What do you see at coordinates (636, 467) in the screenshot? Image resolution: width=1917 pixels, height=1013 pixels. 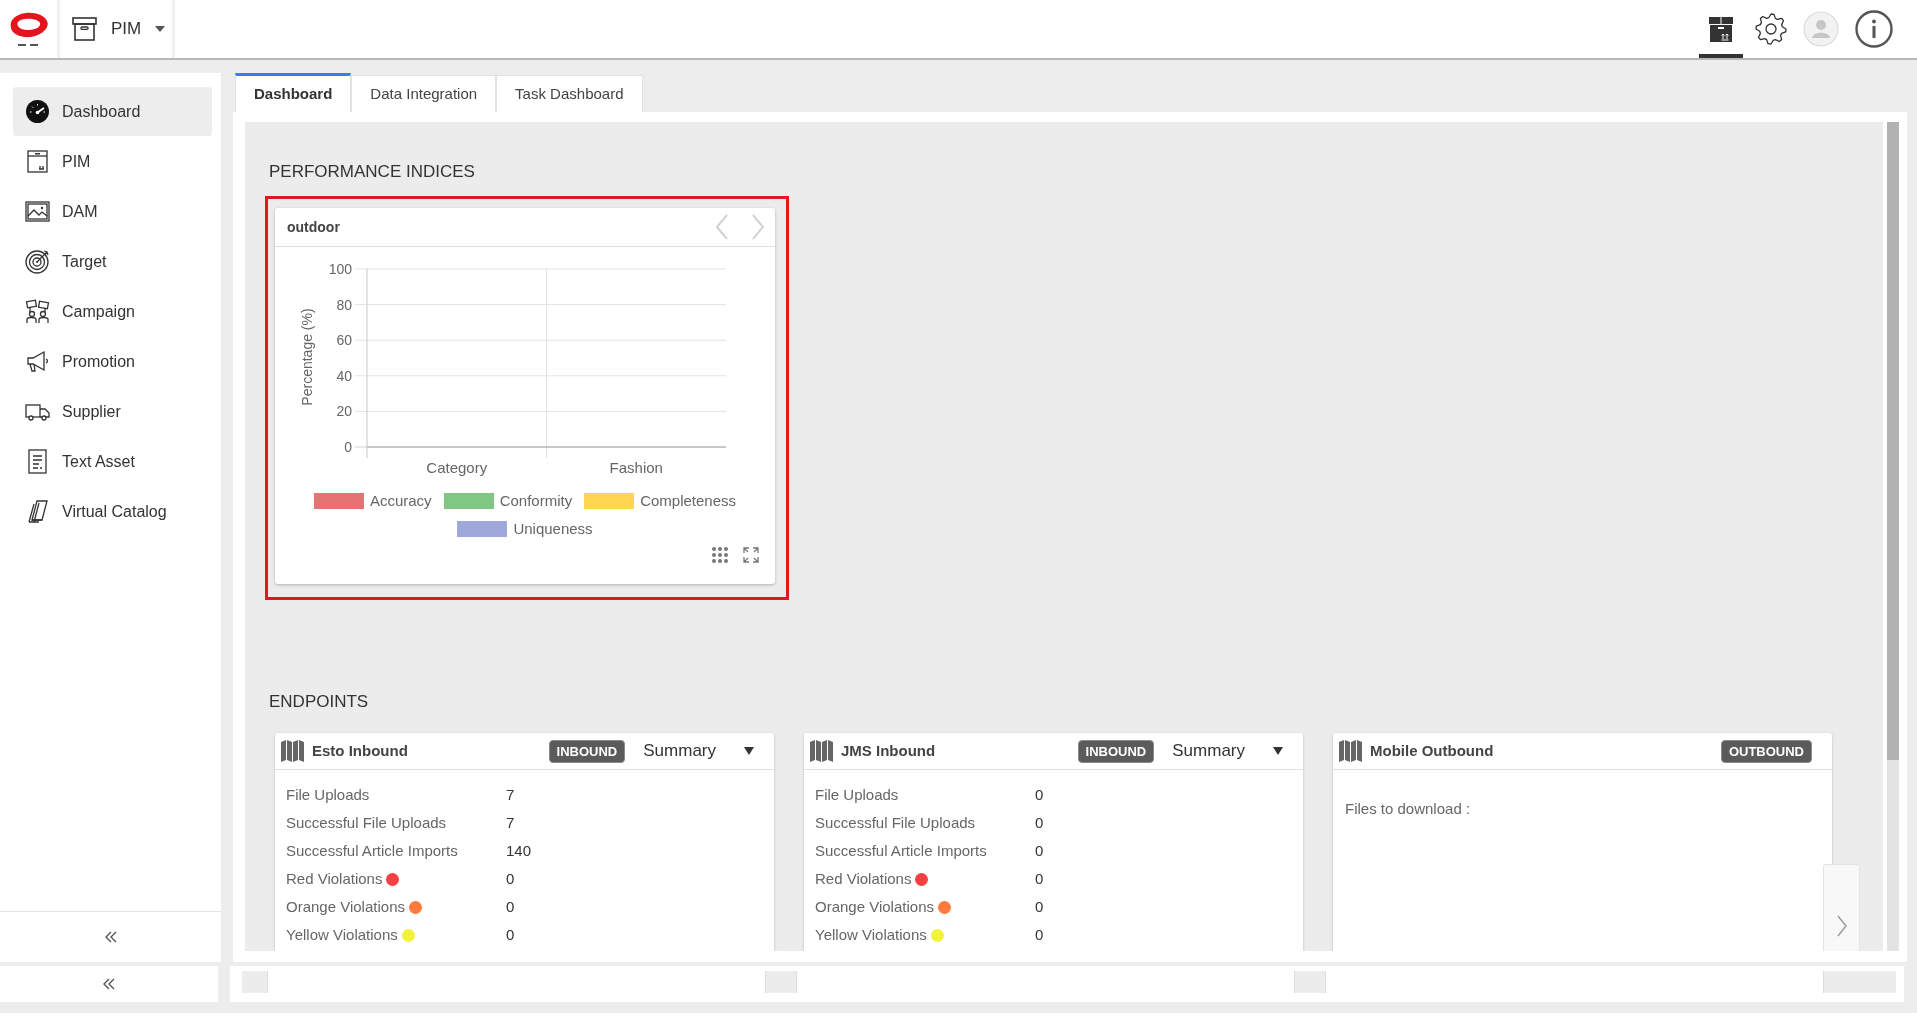 I see `category-label: Fashion` at bounding box center [636, 467].